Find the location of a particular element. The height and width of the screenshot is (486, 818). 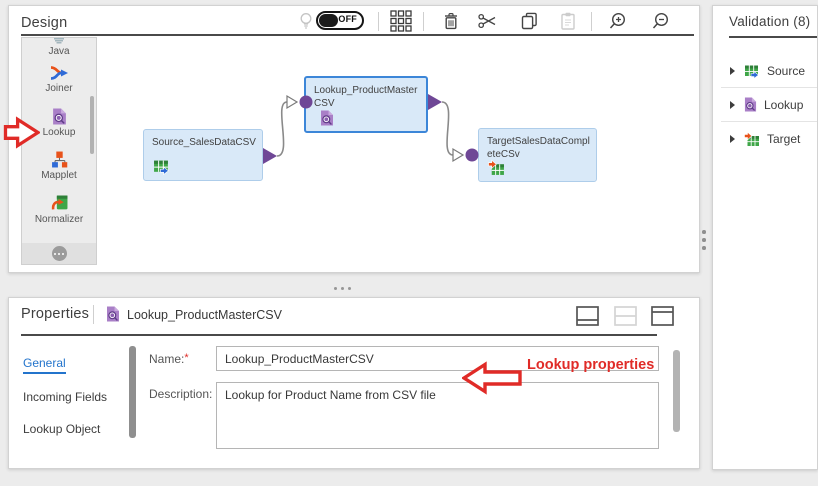

validation-item-target: Target is located at coordinates (769, 139).